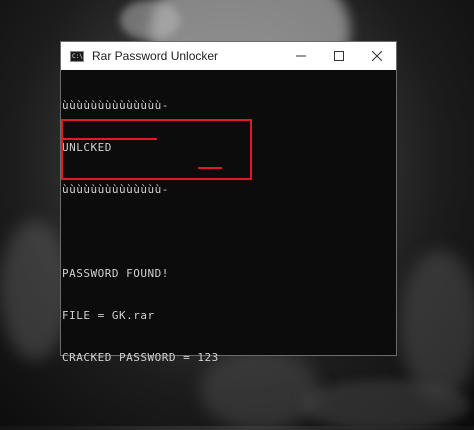 This screenshot has height=430, width=474. I want to click on console-line: FILE = GK.rar, so click(108, 315).